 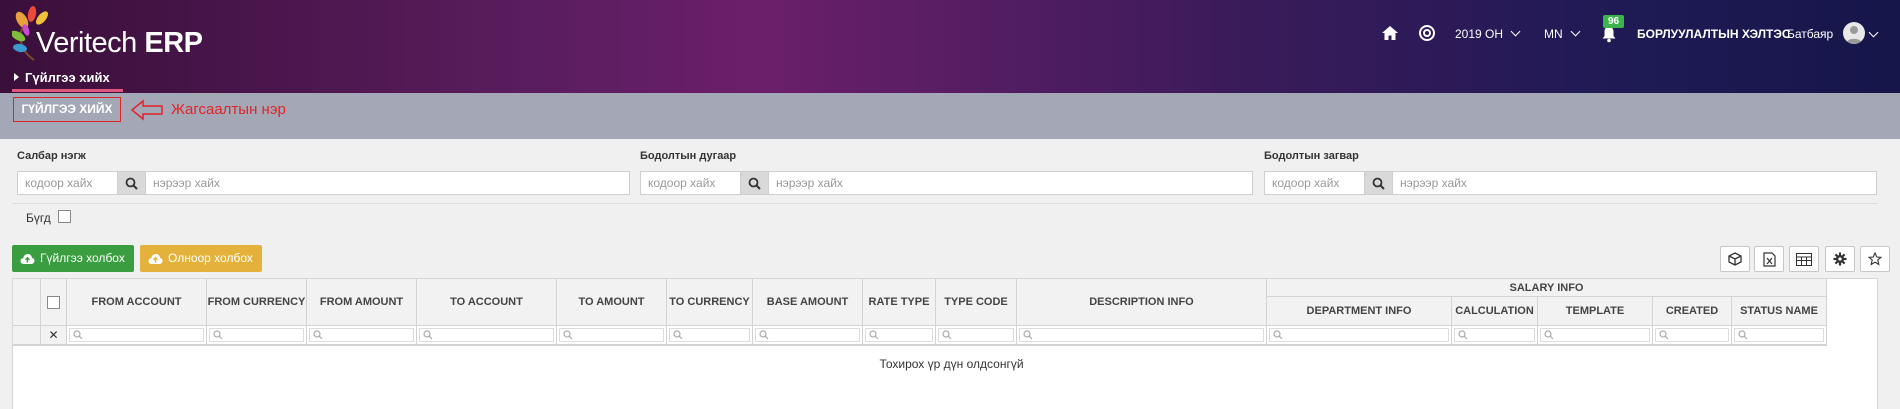 I want to click on user-name: Батбаяр, so click(x=1810, y=34).